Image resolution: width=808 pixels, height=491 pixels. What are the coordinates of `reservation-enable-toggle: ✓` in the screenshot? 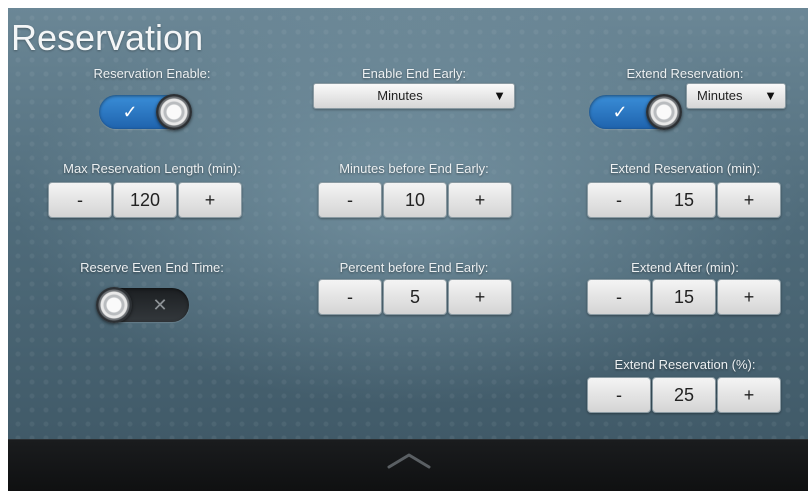 It's located at (145, 112).